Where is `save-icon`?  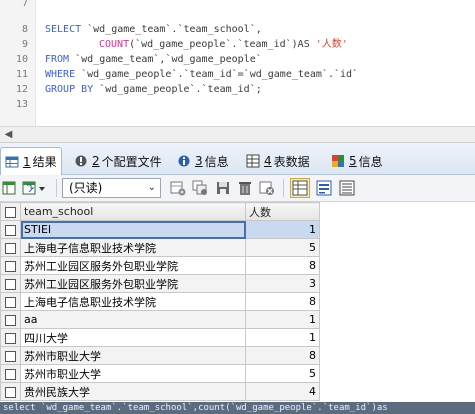 save-icon is located at coordinates (223, 188).